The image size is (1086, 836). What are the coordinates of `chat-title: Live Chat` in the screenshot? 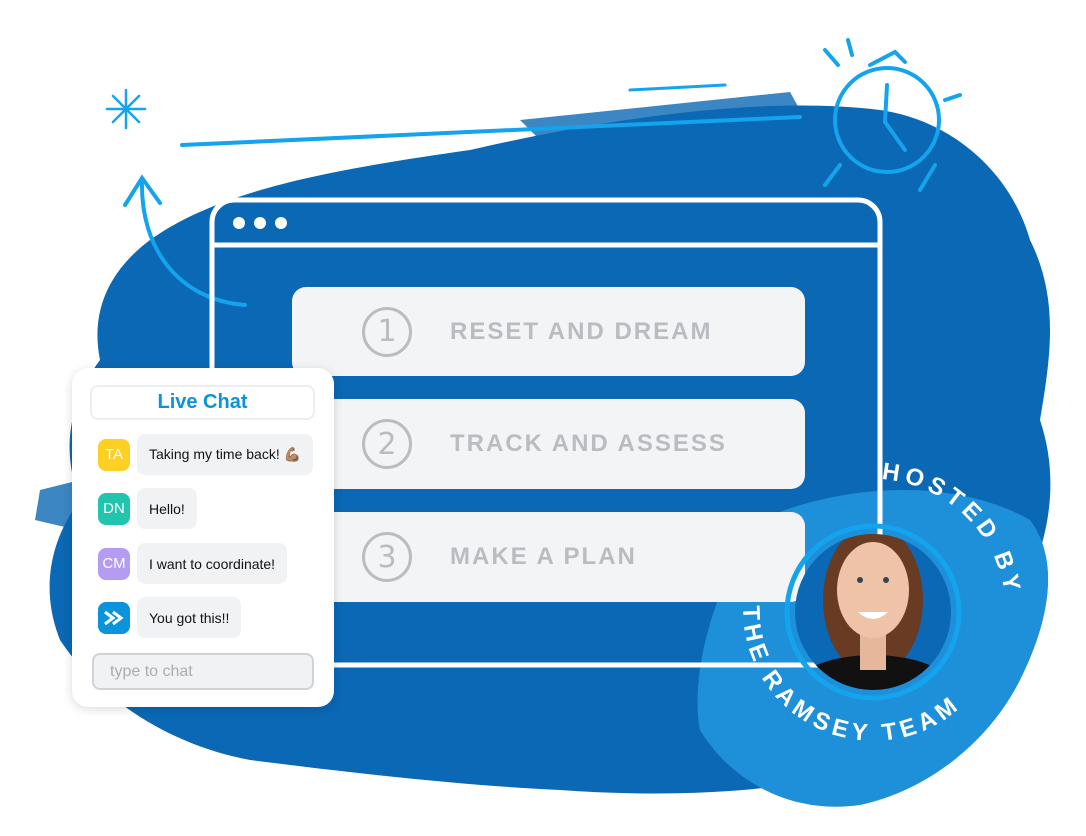 It's located at (202, 402).